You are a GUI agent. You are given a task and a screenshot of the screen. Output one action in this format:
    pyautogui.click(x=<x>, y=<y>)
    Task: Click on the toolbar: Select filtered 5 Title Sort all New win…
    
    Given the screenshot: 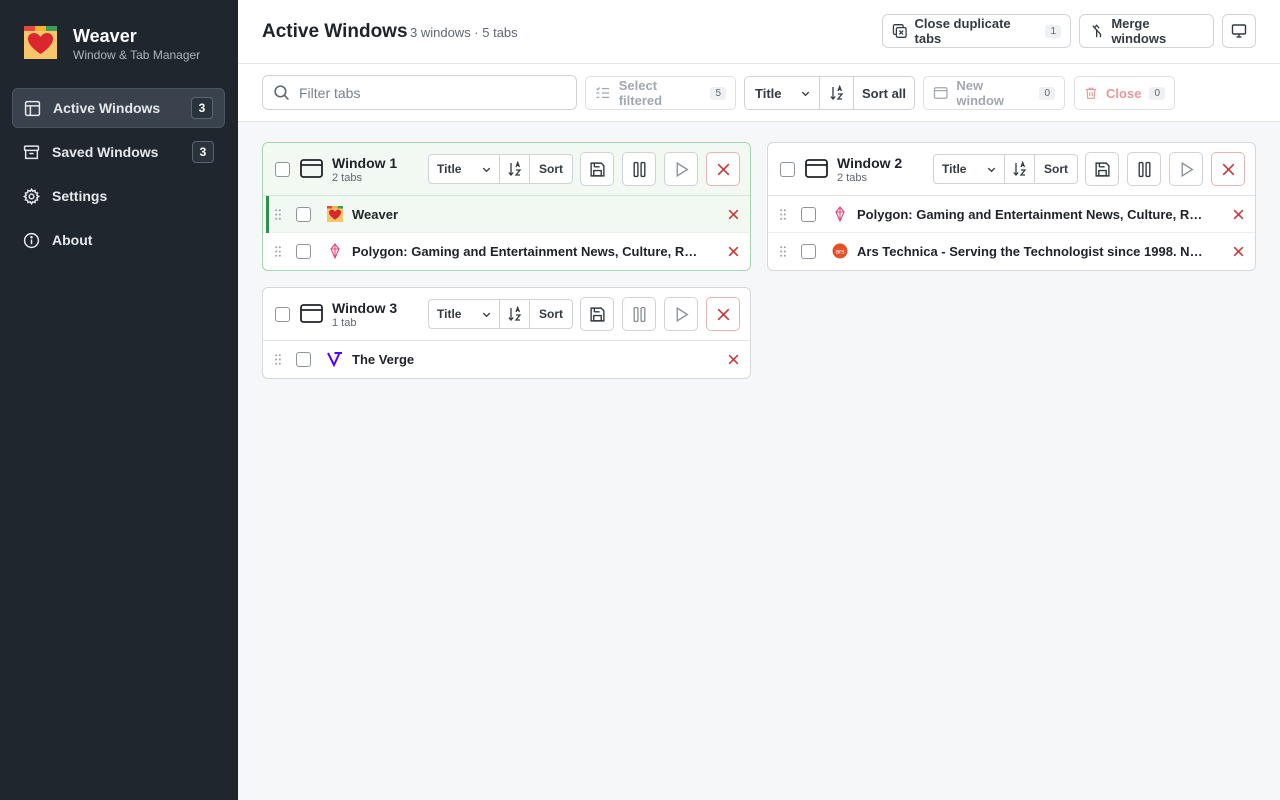 What is the action you would take?
    pyautogui.click(x=759, y=93)
    